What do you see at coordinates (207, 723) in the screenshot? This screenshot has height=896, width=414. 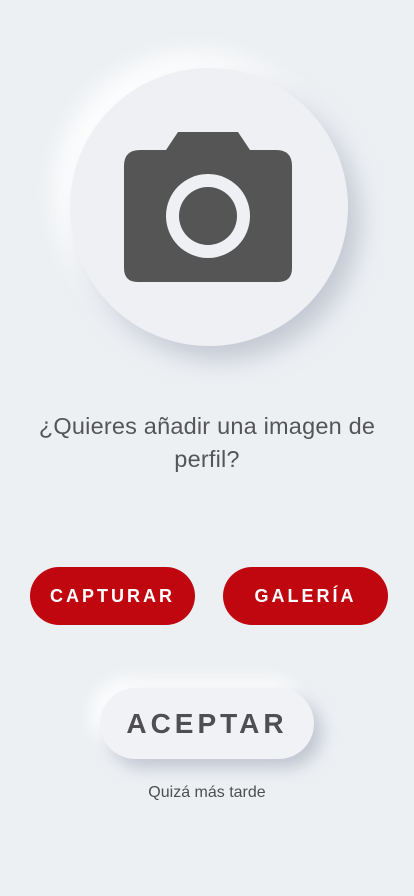 I see `accept-button: ACEPTAR` at bounding box center [207, 723].